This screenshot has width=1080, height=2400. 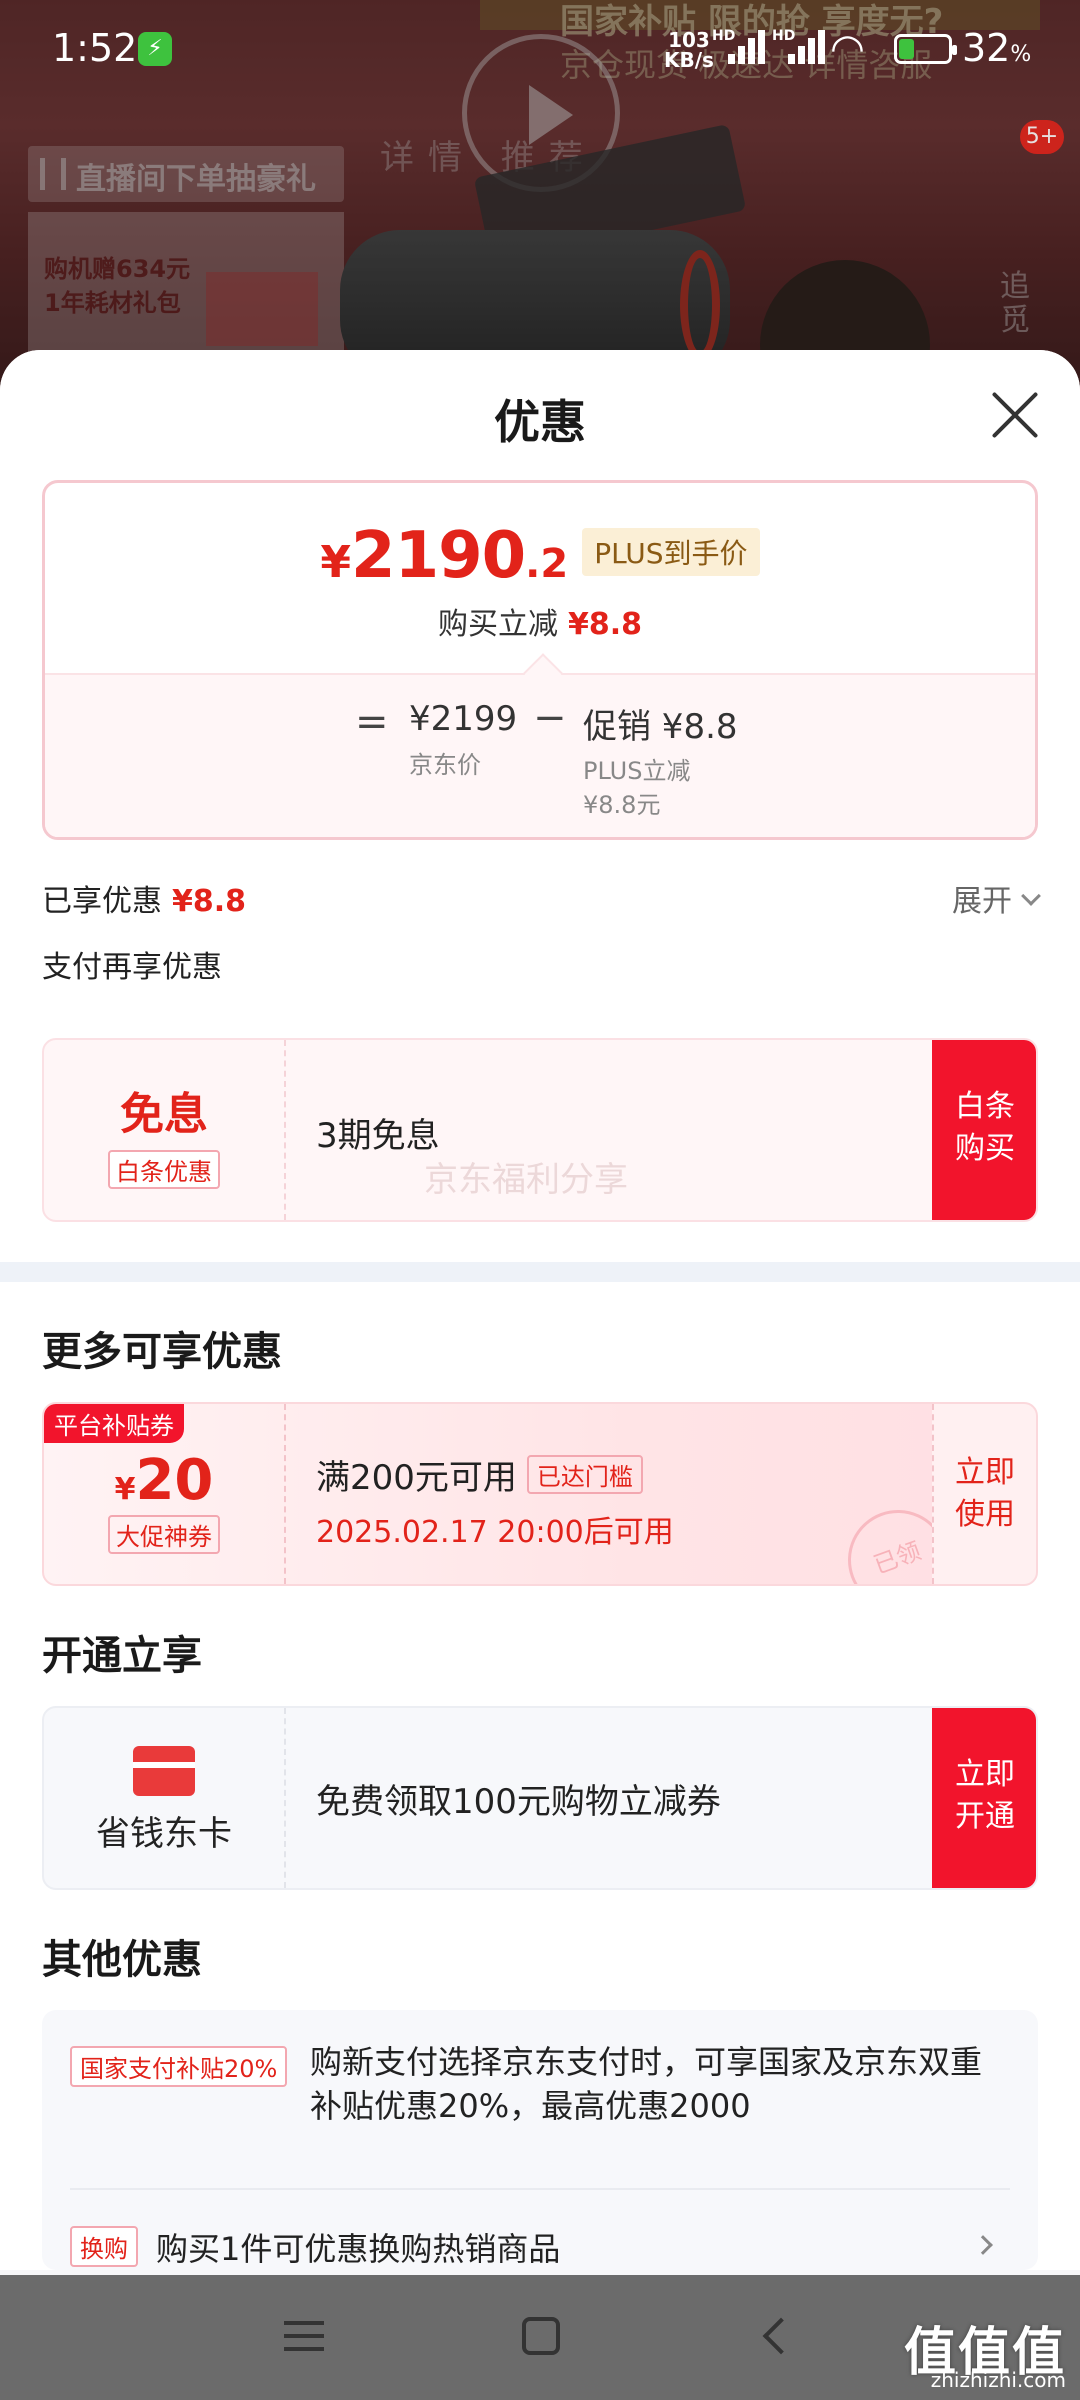 I want to click on sheet-header: 优惠, so click(x=540, y=415).